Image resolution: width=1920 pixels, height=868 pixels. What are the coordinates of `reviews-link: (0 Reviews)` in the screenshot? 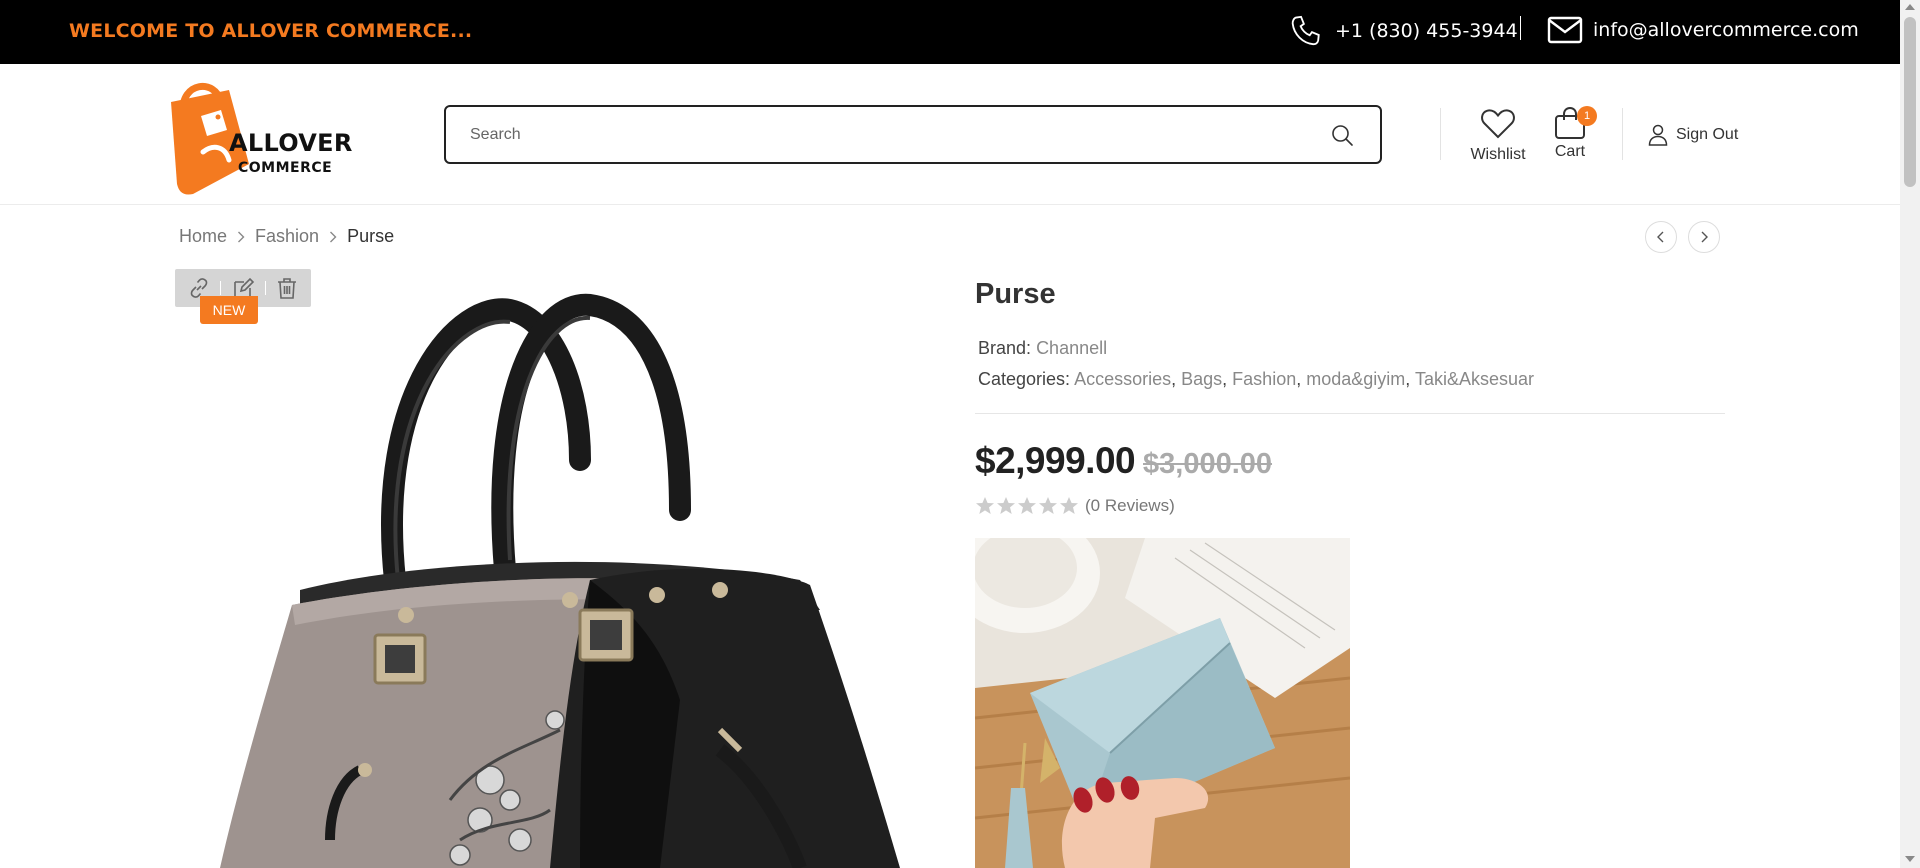 It's located at (1130, 506).